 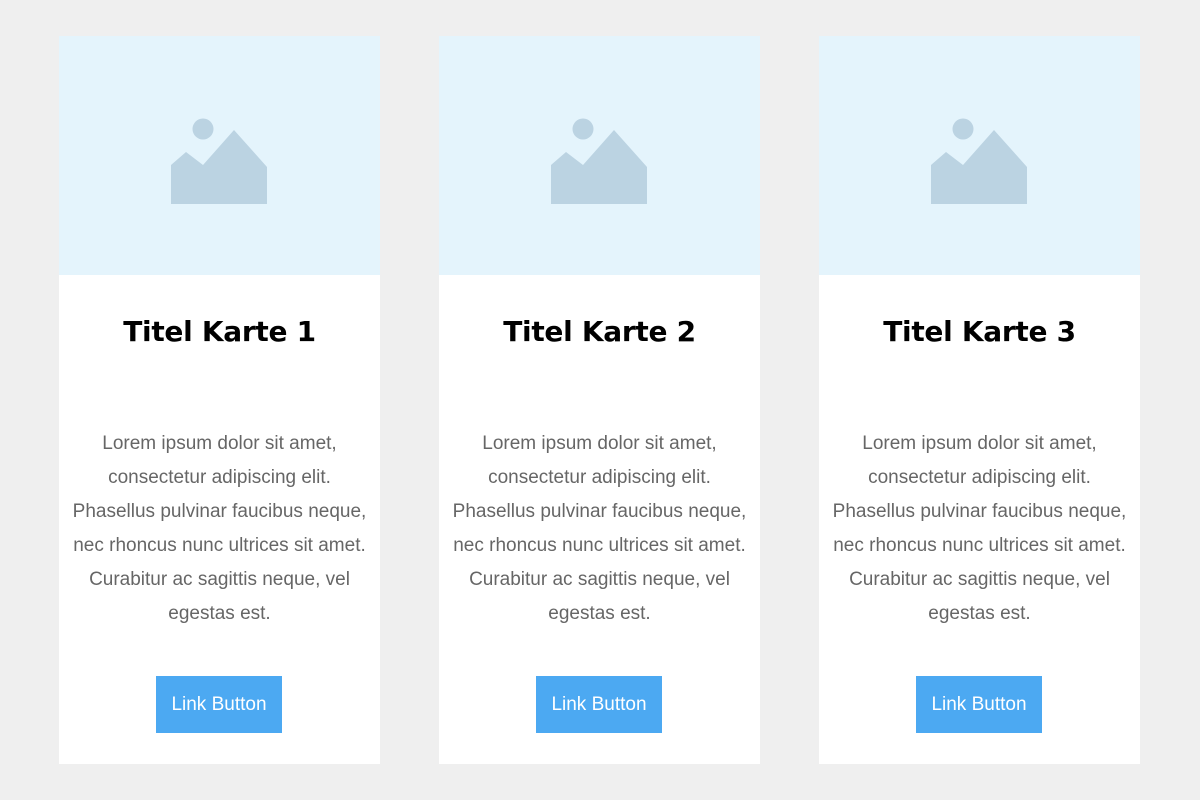 What do you see at coordinates (219, 331) in the screenshot?
I see `card-title: Titel Karte 1` at bounding box center [219, 331].